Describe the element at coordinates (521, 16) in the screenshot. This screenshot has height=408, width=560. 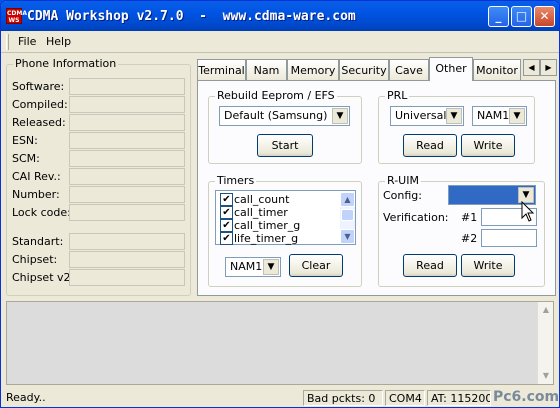
I see `maximize-button: □` at that location.